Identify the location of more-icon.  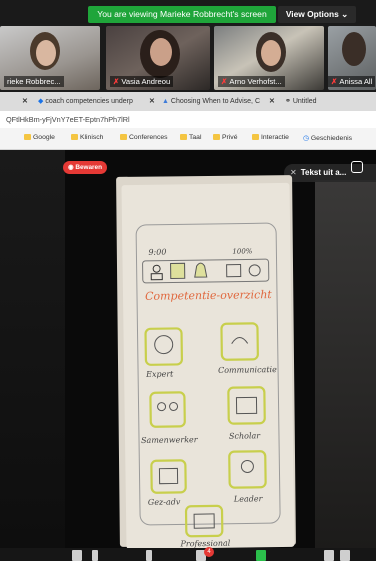
(345, 555).